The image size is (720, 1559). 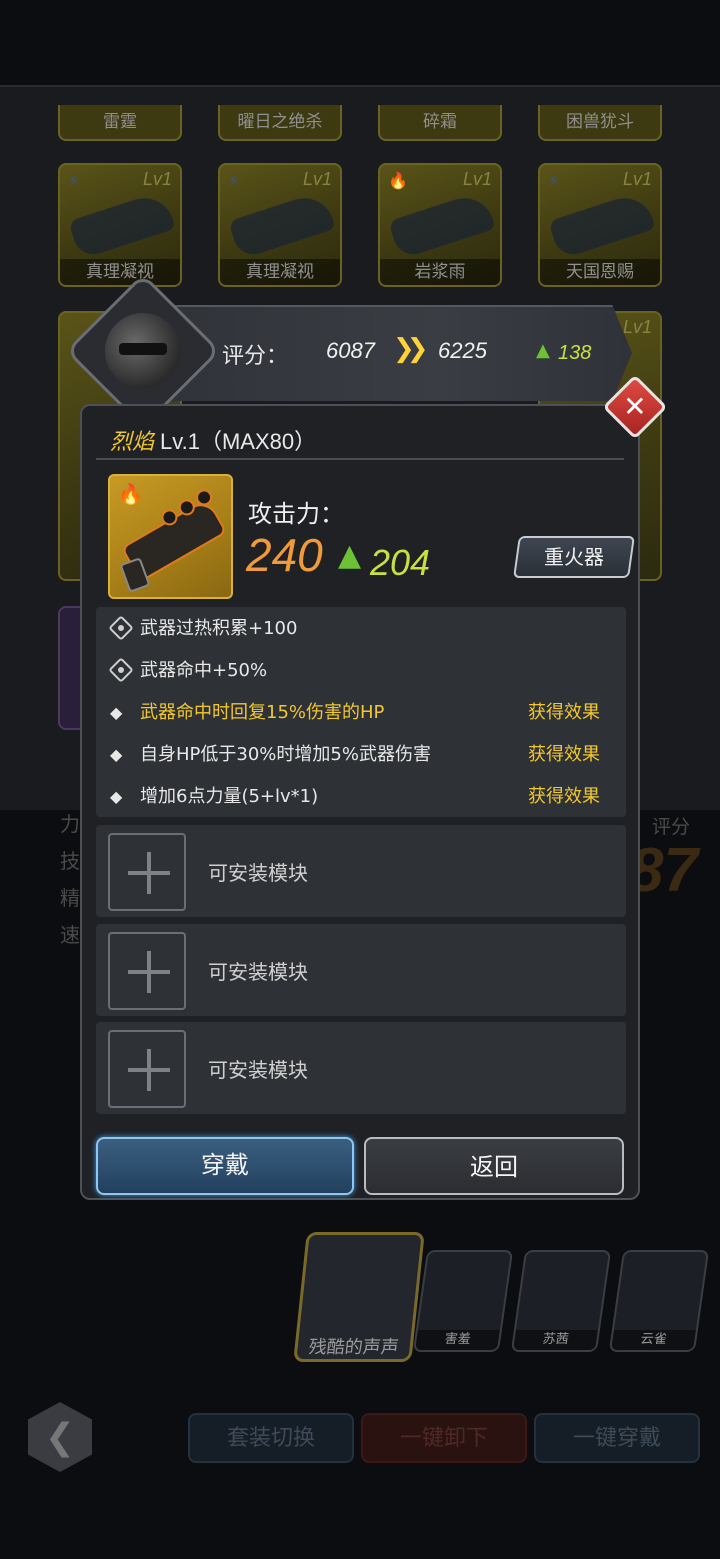 I want to click on attribute-text: 武器命中时回复15%伤害的HP, so click(x=262, y=712).